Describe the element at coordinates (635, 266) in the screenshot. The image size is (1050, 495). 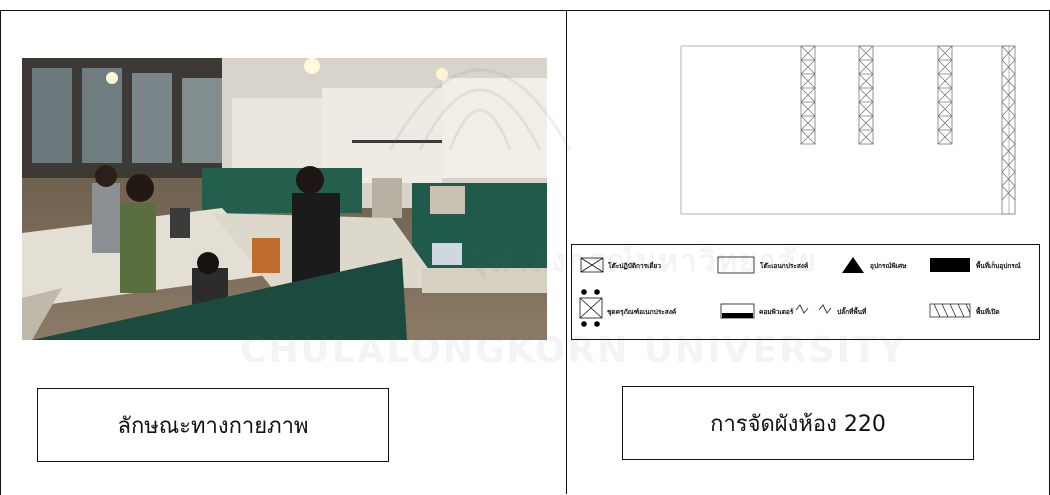
I see `legend-single-desk: โต๊ะปฏิบัติการเดี่ยว` at that location.